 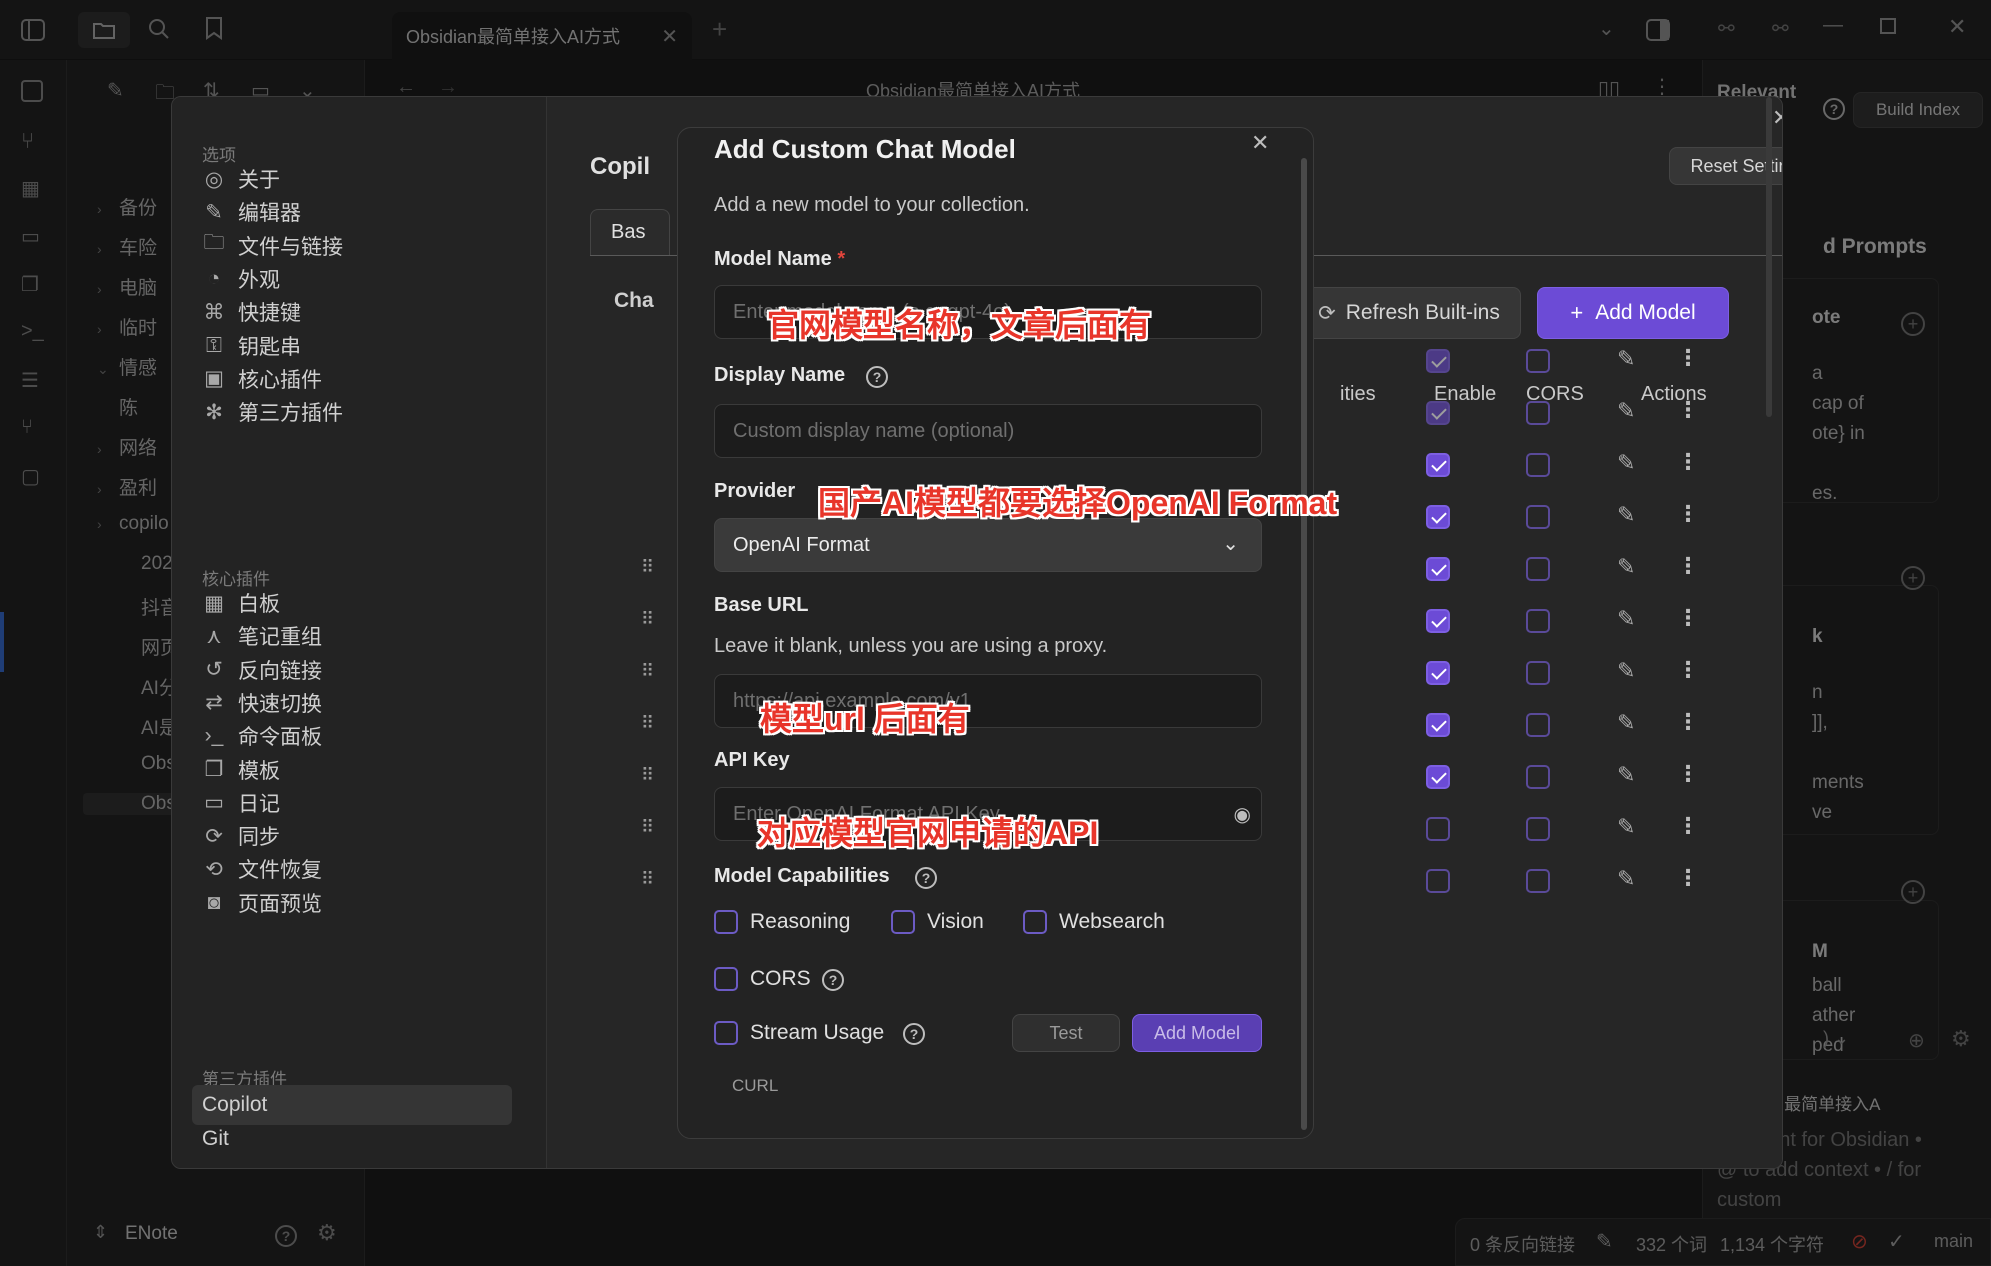 I want to click on add-model-button: + Add Model, so click(x=1633, y=313).